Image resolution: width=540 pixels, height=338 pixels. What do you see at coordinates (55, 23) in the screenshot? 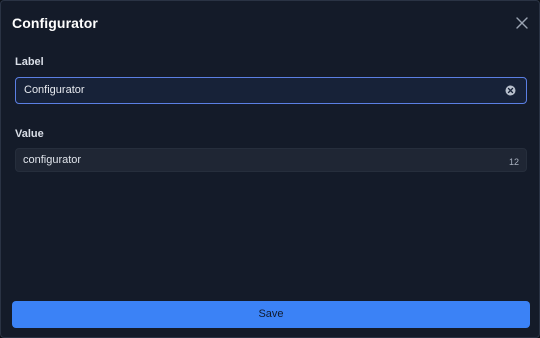
I see `dialog-title: Configurator` at bounding box center [55, 23].